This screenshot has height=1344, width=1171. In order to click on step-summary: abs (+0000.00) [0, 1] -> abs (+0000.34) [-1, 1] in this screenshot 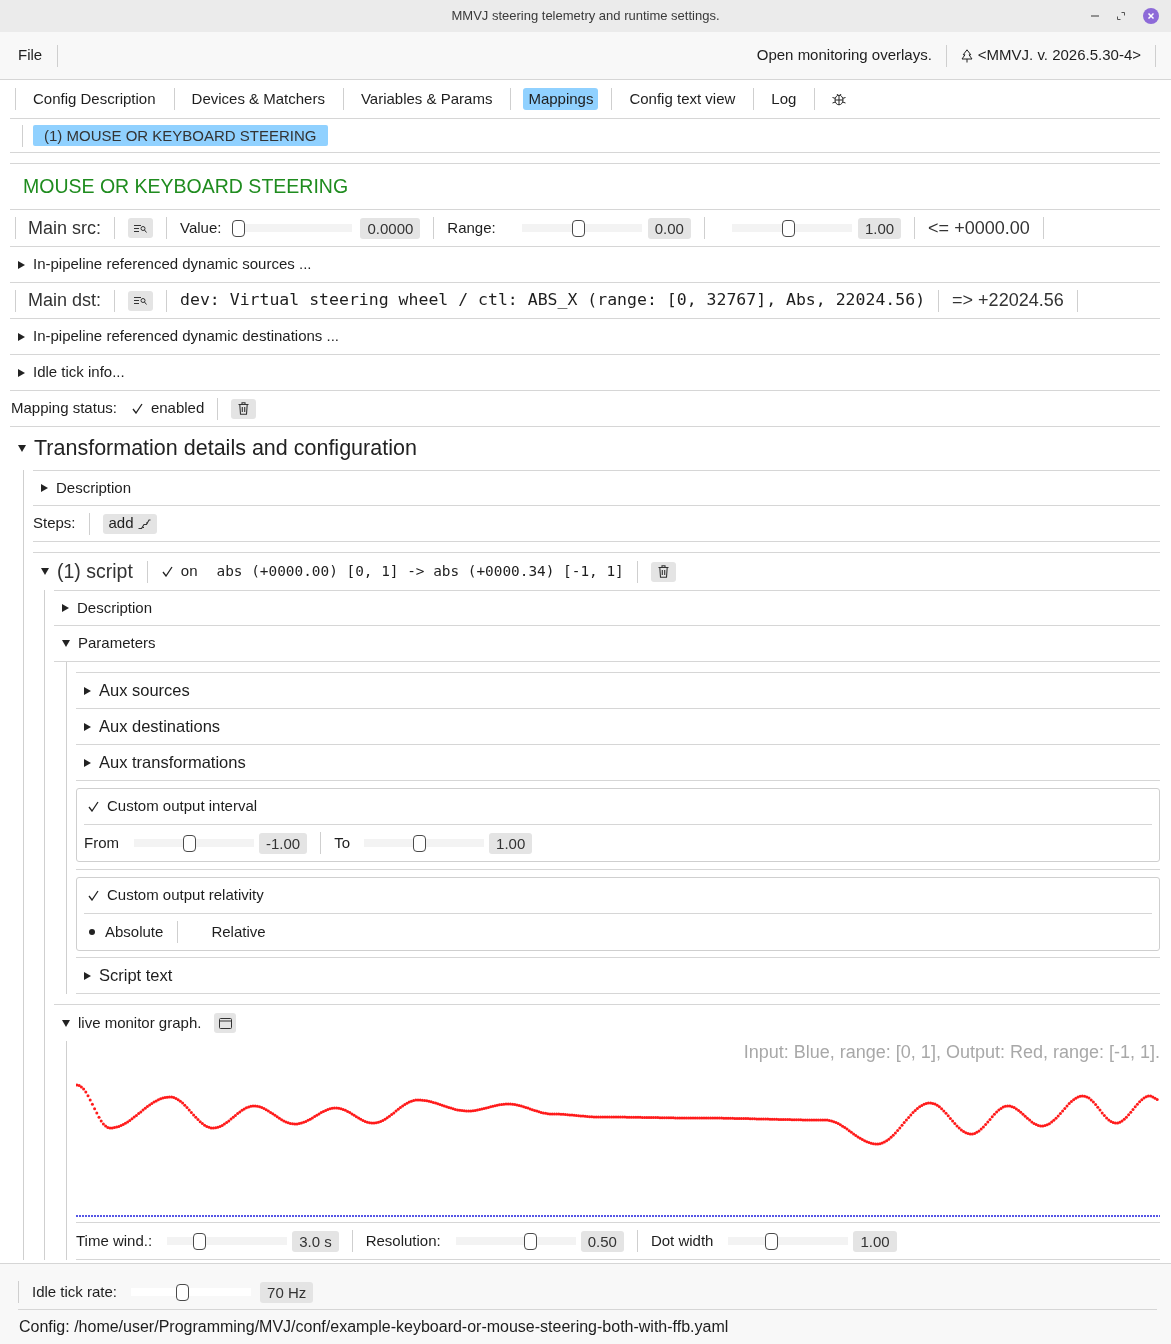, I will do `click(420, 571)`.